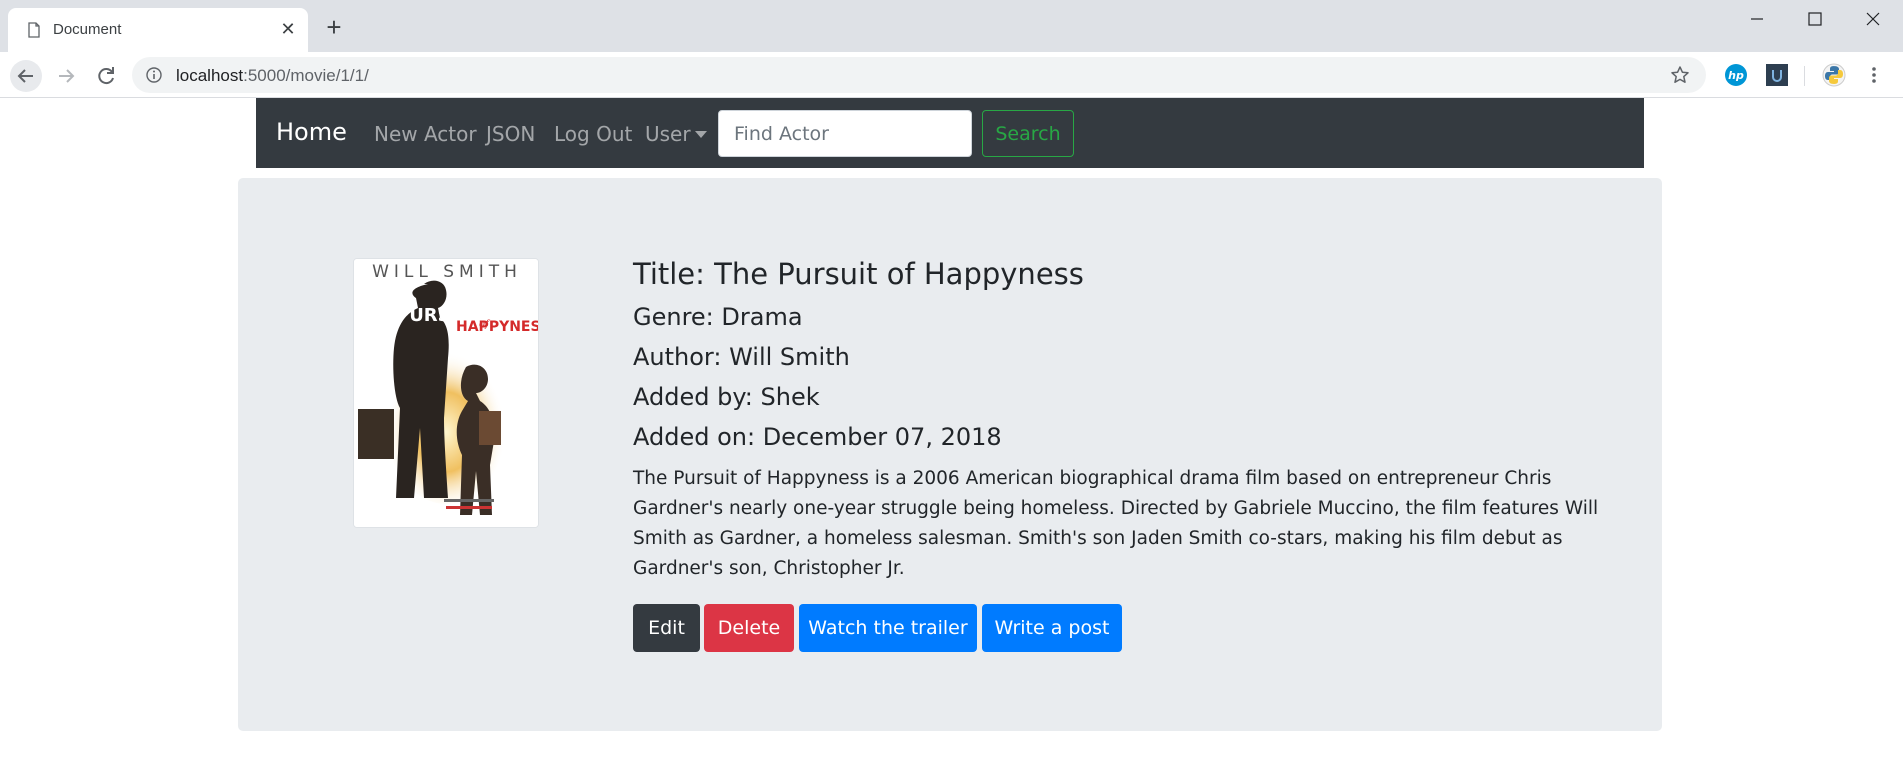  Describe the element at coordinates (447, 272) in the screenshot. I see `poster-actor-name: WILL SMITH` at that location.